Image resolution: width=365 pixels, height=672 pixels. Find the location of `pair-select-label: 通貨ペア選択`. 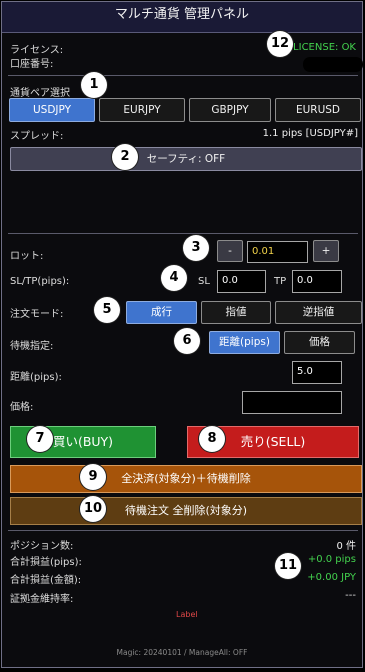

pair-select-label: 通貨ペア選択 is located at coordinates (40, 93).